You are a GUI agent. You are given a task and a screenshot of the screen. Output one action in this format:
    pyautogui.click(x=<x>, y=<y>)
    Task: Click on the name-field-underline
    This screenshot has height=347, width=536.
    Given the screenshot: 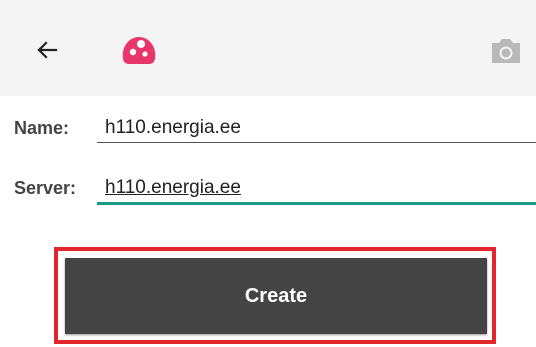 What is the action you would take?
    pyautogui.click(x=316, y=142)
    